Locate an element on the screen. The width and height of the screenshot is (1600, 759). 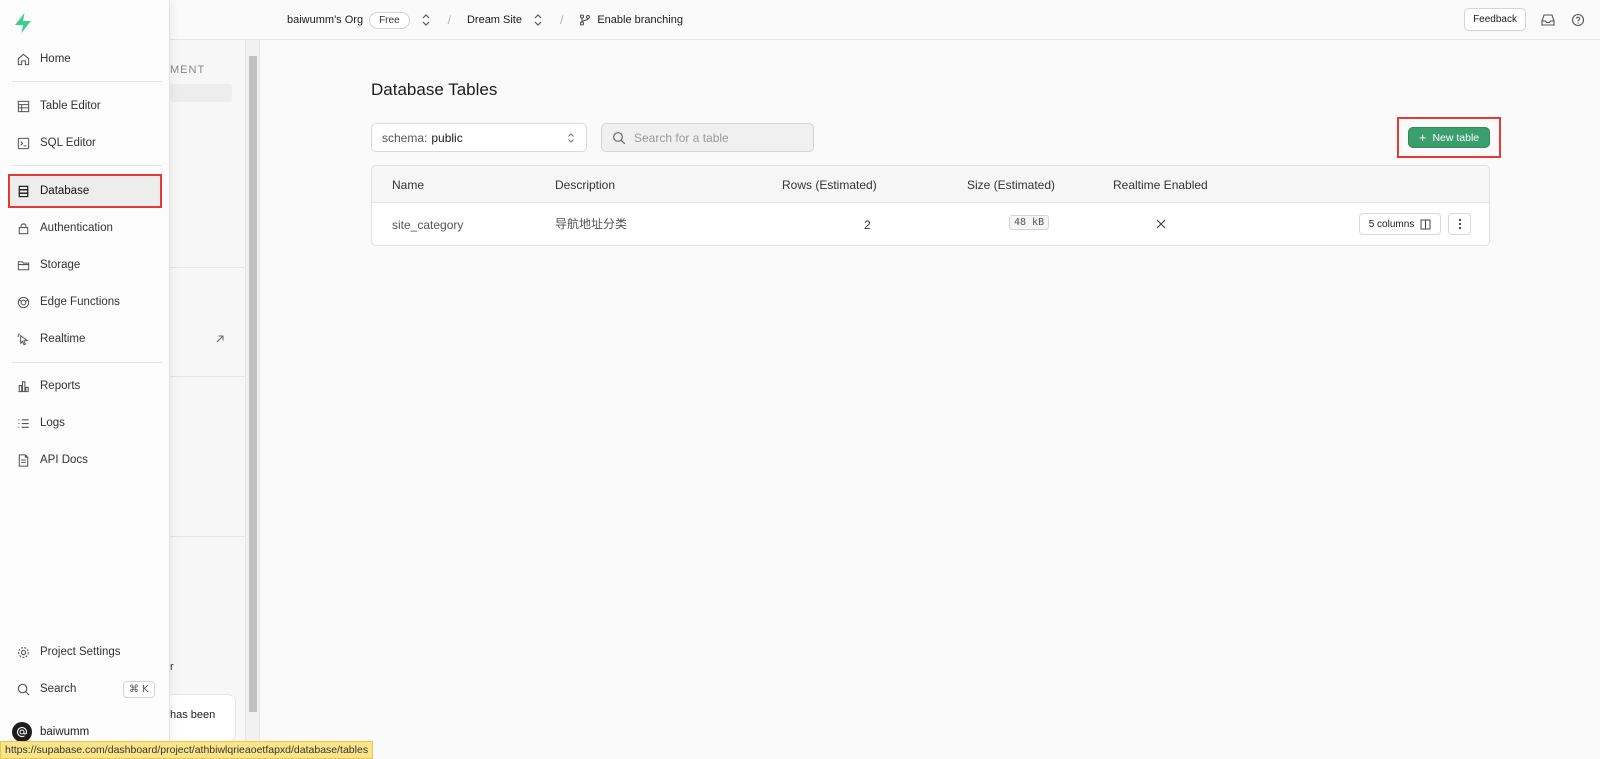
edge-functions-icon is located at coordinates (23, 302).